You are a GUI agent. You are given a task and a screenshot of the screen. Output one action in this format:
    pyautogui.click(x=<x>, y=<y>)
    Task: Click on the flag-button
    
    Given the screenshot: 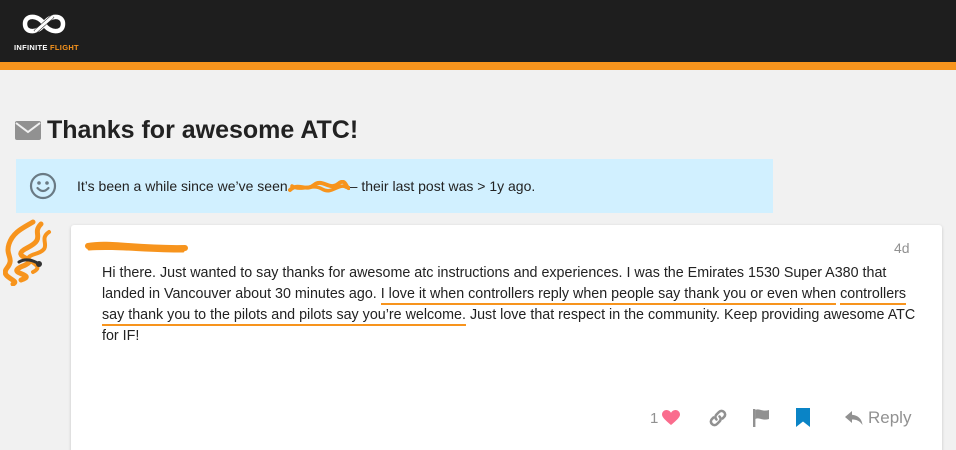 What is the action you would take?
    pyautogui.click(x=761, y=418)
    